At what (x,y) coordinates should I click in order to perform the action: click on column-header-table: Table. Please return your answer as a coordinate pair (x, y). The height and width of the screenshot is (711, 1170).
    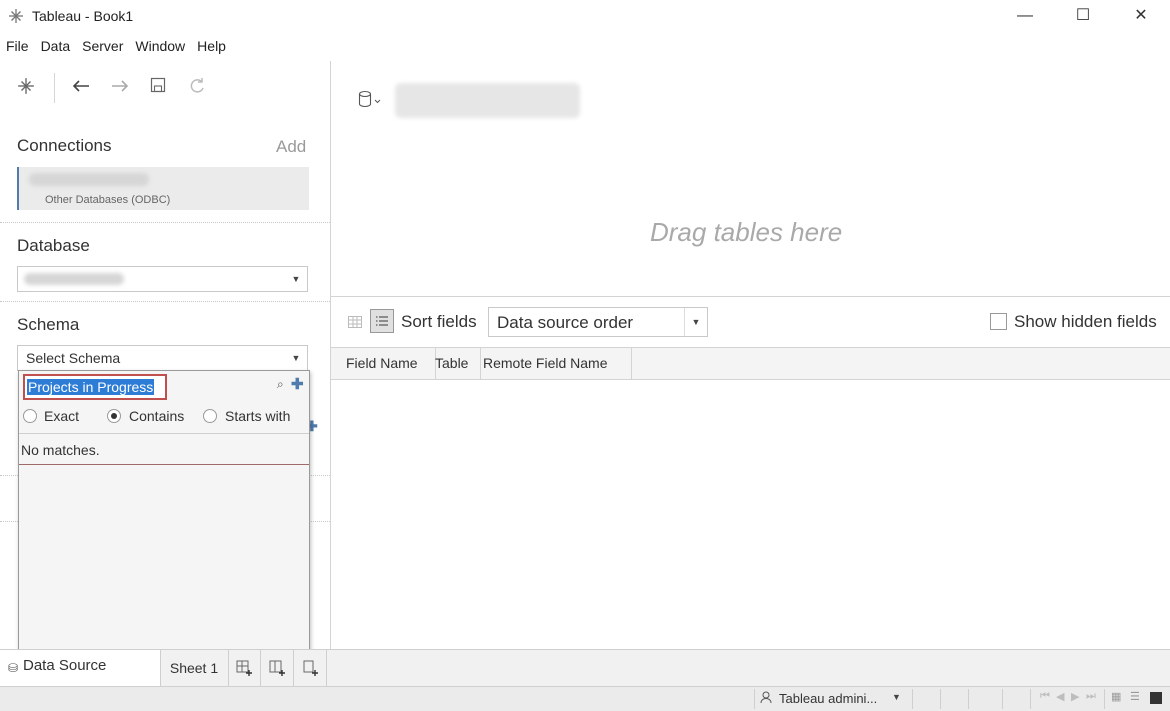
    Looking at the image, I should click on (458, 363).